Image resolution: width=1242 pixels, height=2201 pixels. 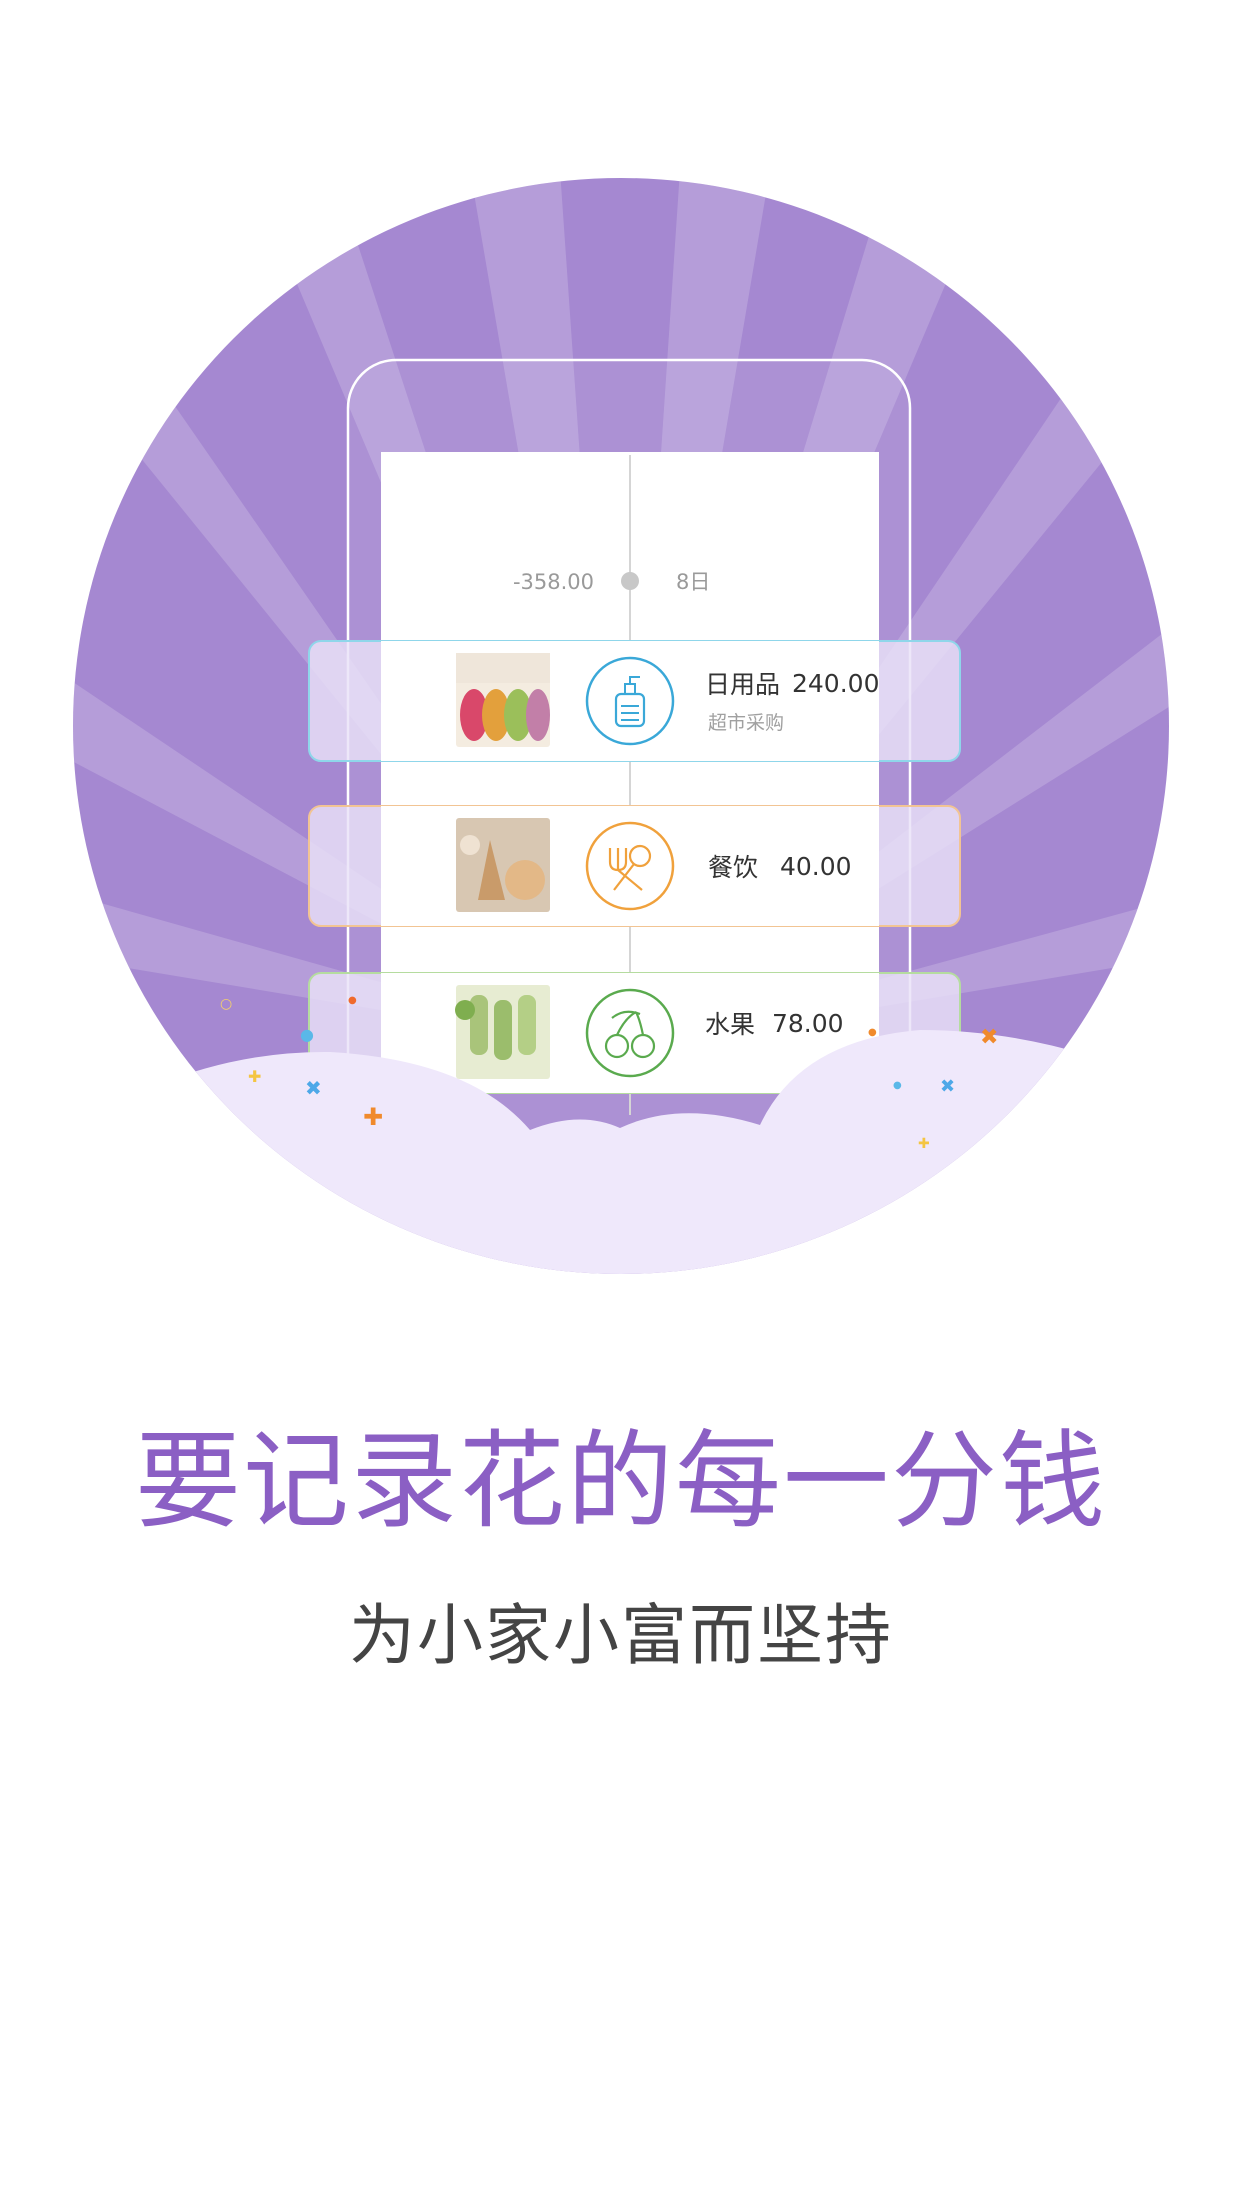 I want to click on fork-spoon-icon, so click(x=630, y=866).